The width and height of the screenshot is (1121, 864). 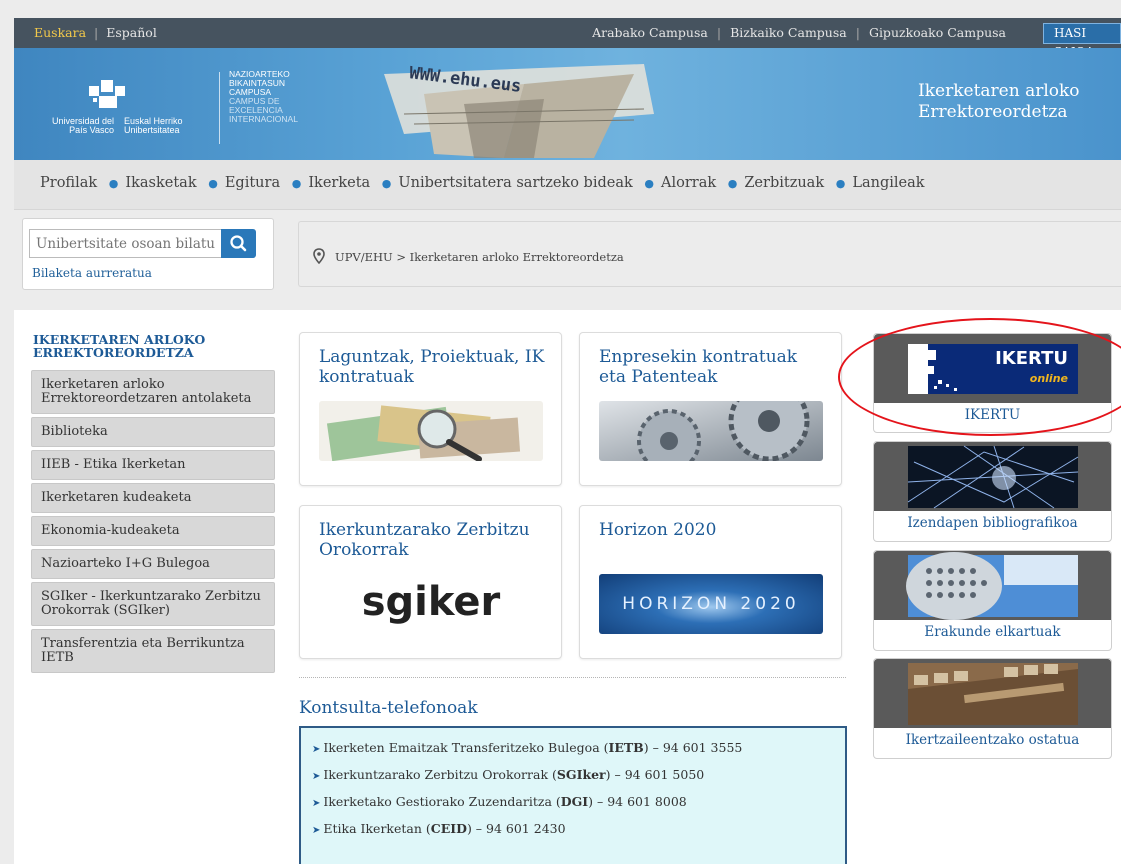 I want to click on nav-sartzeko-bideak: Unibertsitatera sartzeko bideak, so click(x=515, y=183).